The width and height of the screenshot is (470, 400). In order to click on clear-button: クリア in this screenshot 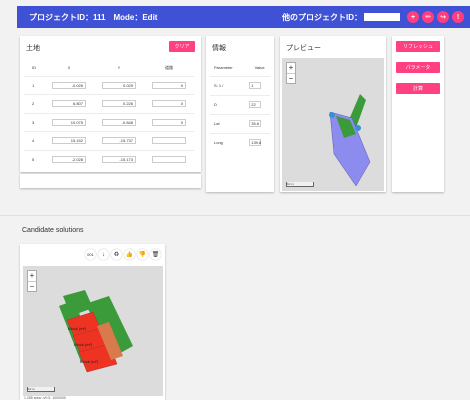, I will do `click(182, 46)`.